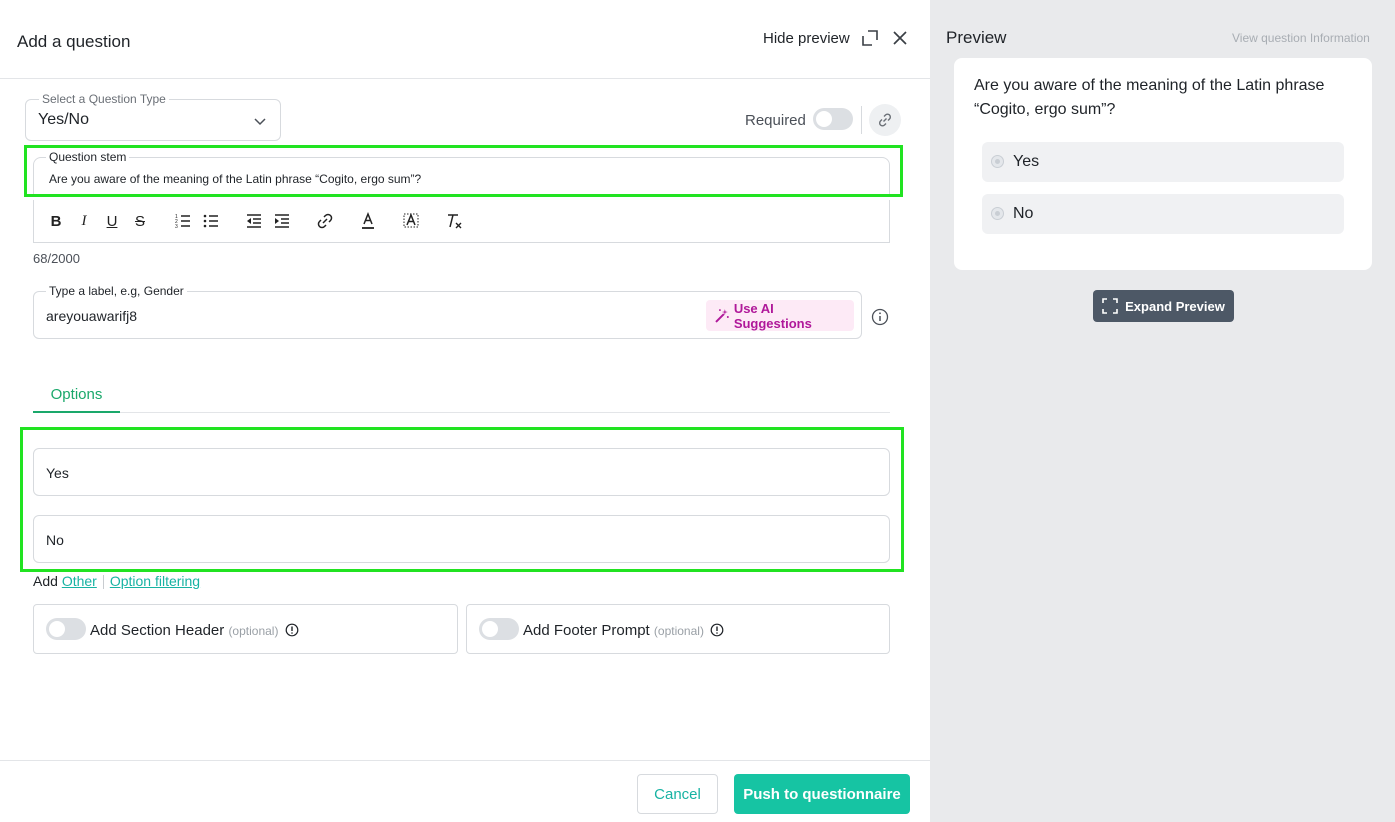 This screenshot has width=1395, height=822. I want to click on add-options-row: Add Other Option filtering, so click(116, 581).